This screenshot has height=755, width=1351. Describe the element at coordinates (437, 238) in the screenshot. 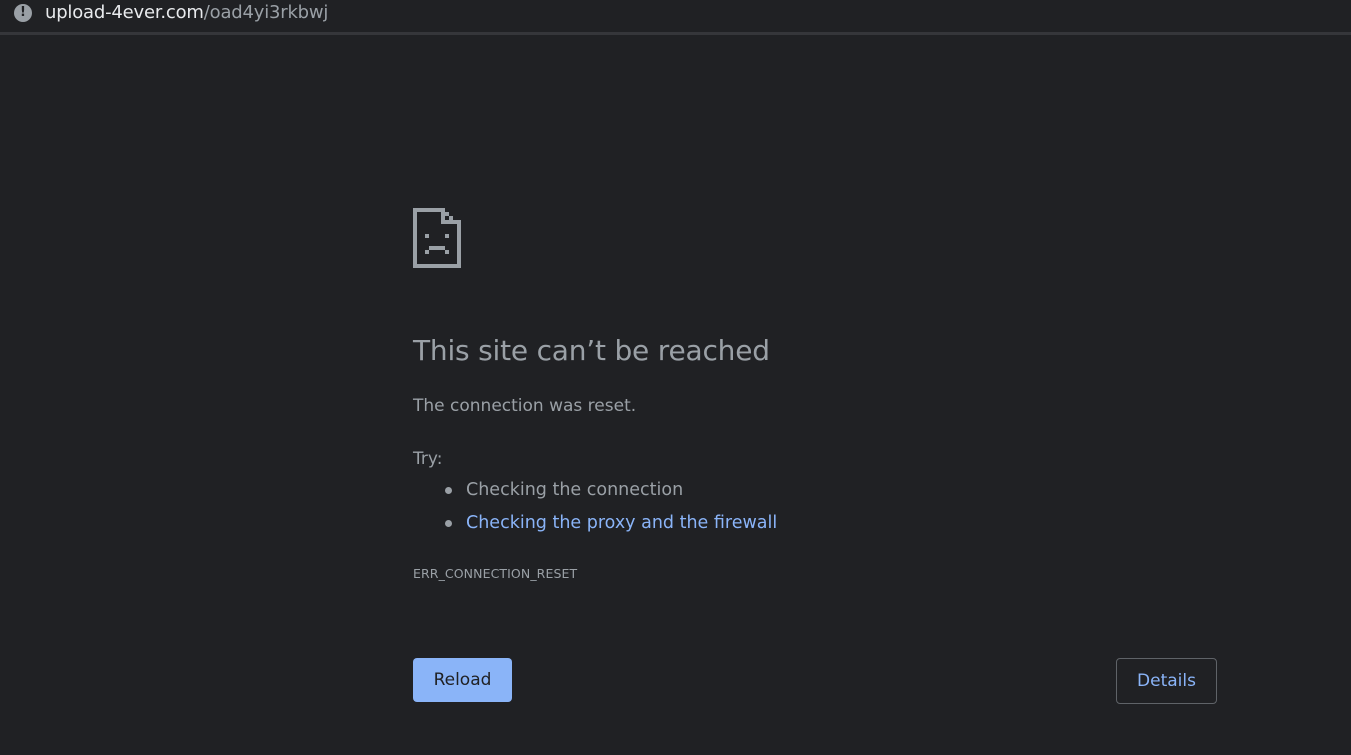

I see `sad-page-icon` at that location.